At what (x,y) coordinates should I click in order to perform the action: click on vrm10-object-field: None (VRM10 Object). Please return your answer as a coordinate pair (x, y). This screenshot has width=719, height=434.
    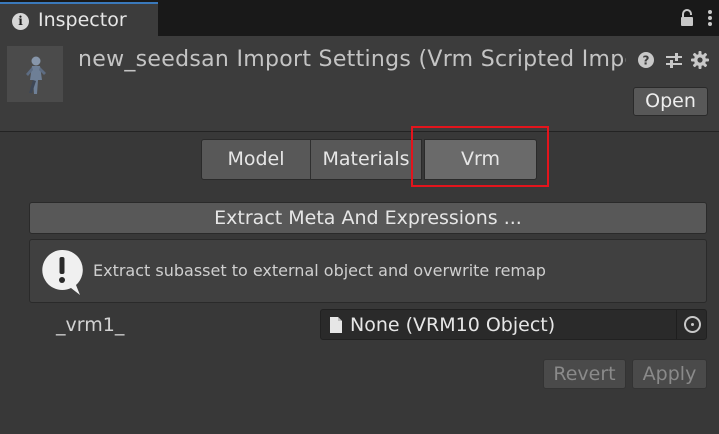
    Looking at the image, I should click on (513, 324).